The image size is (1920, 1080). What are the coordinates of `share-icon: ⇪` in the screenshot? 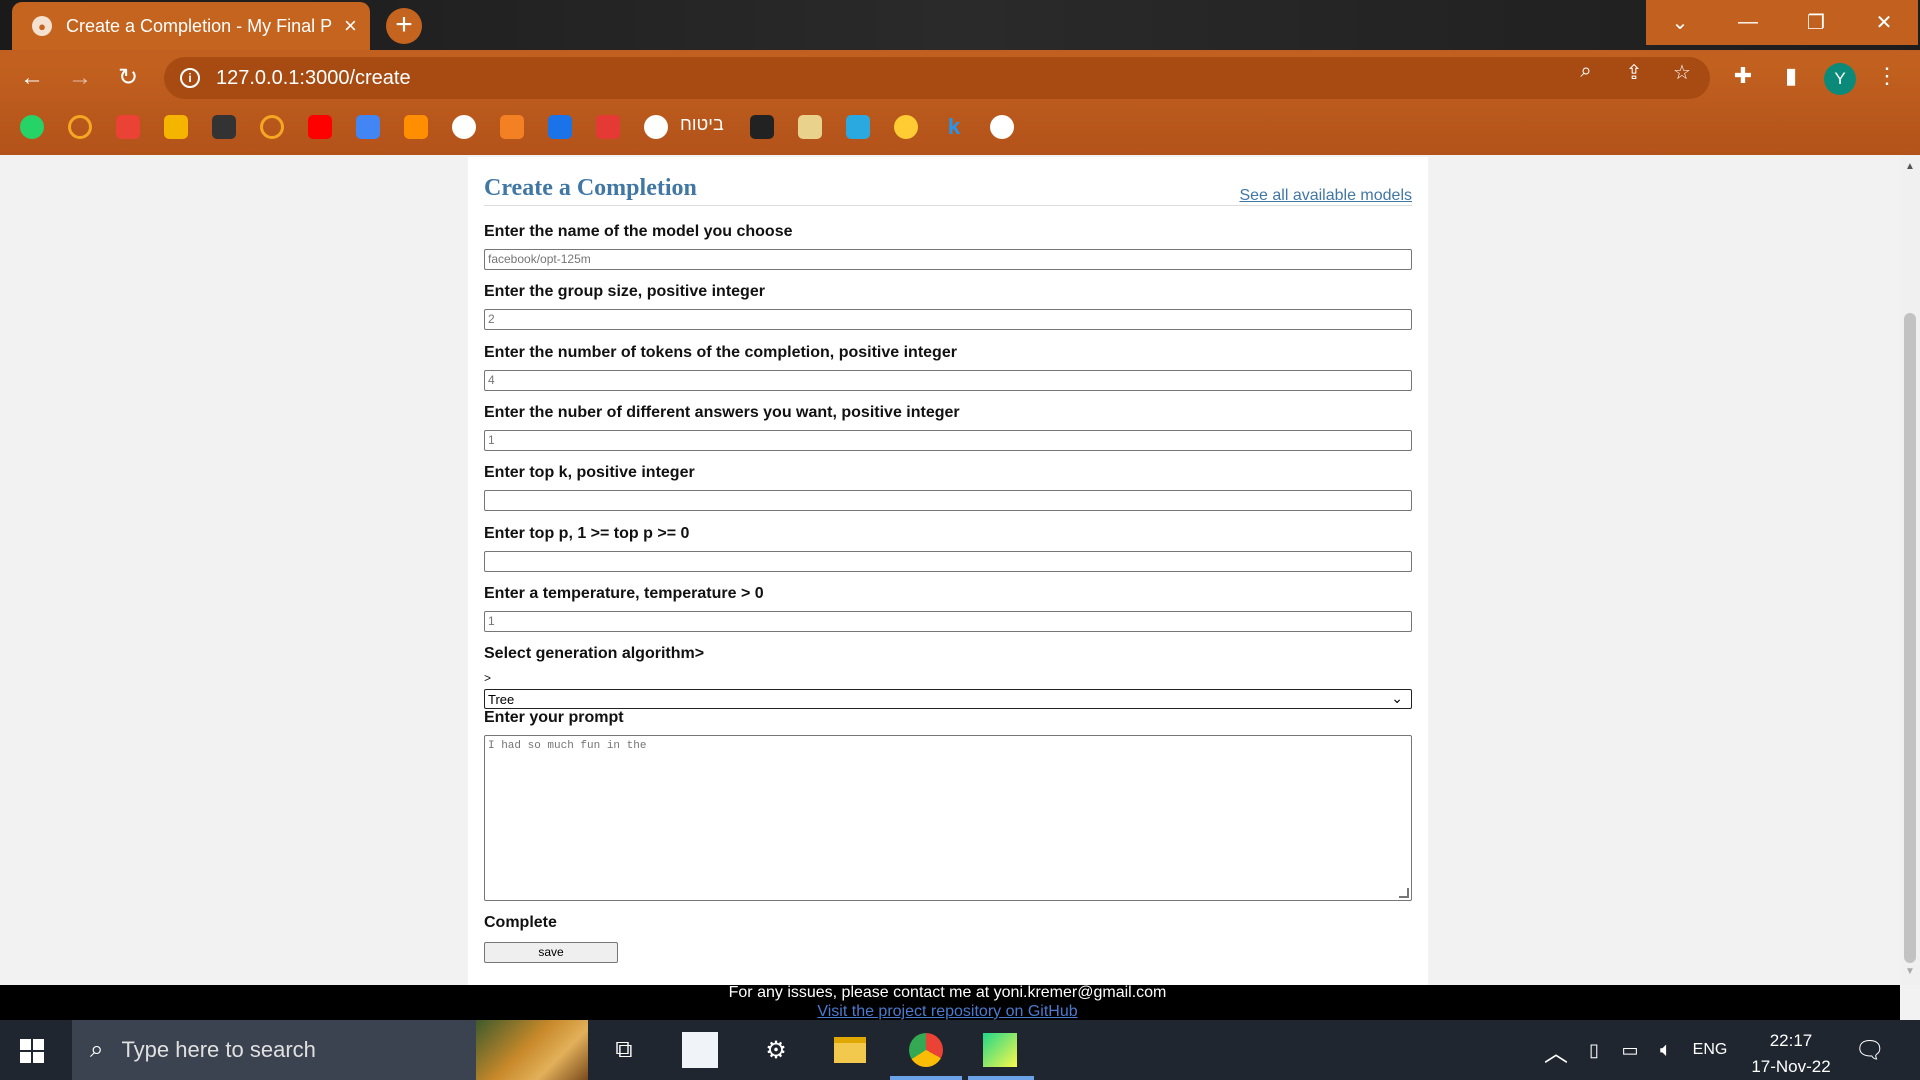 It's located at (1634, 72).